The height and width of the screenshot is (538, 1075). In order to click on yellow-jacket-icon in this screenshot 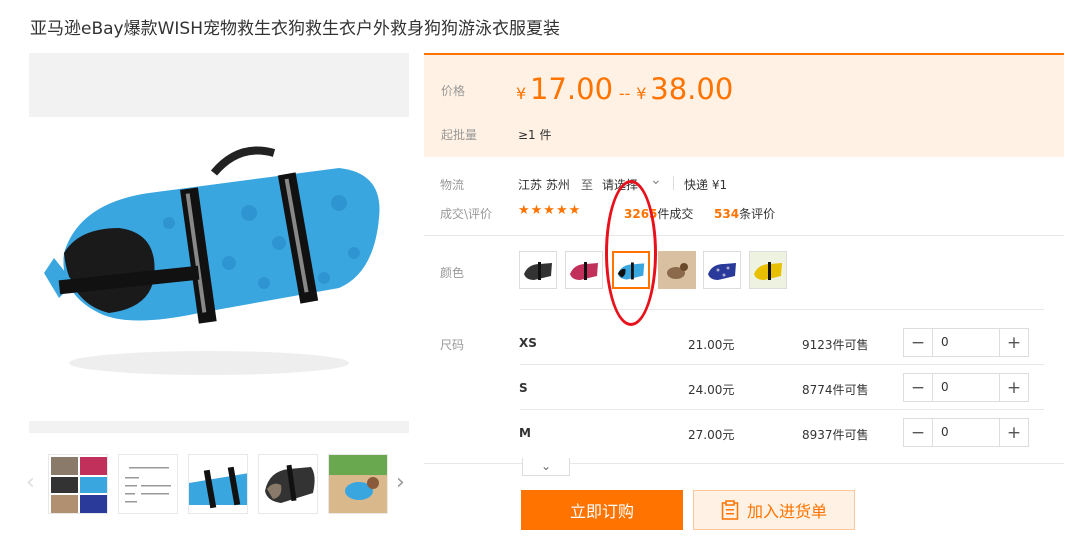, I will do `click(768, 270)`.